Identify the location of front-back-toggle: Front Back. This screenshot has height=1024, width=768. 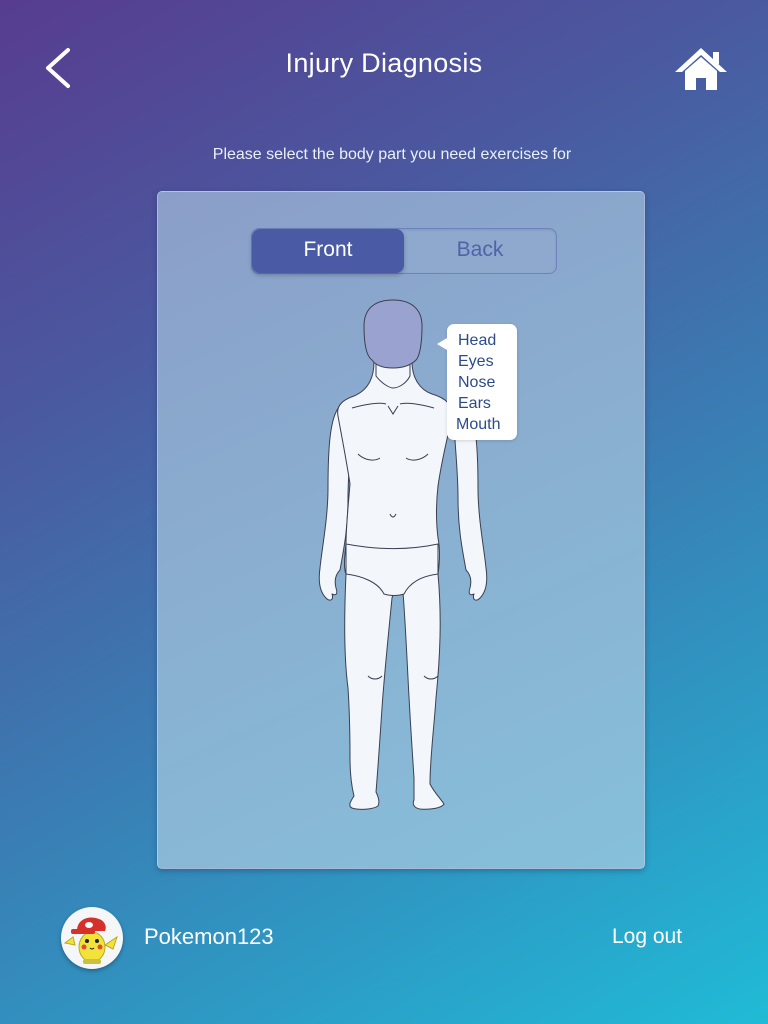
(404, 251).